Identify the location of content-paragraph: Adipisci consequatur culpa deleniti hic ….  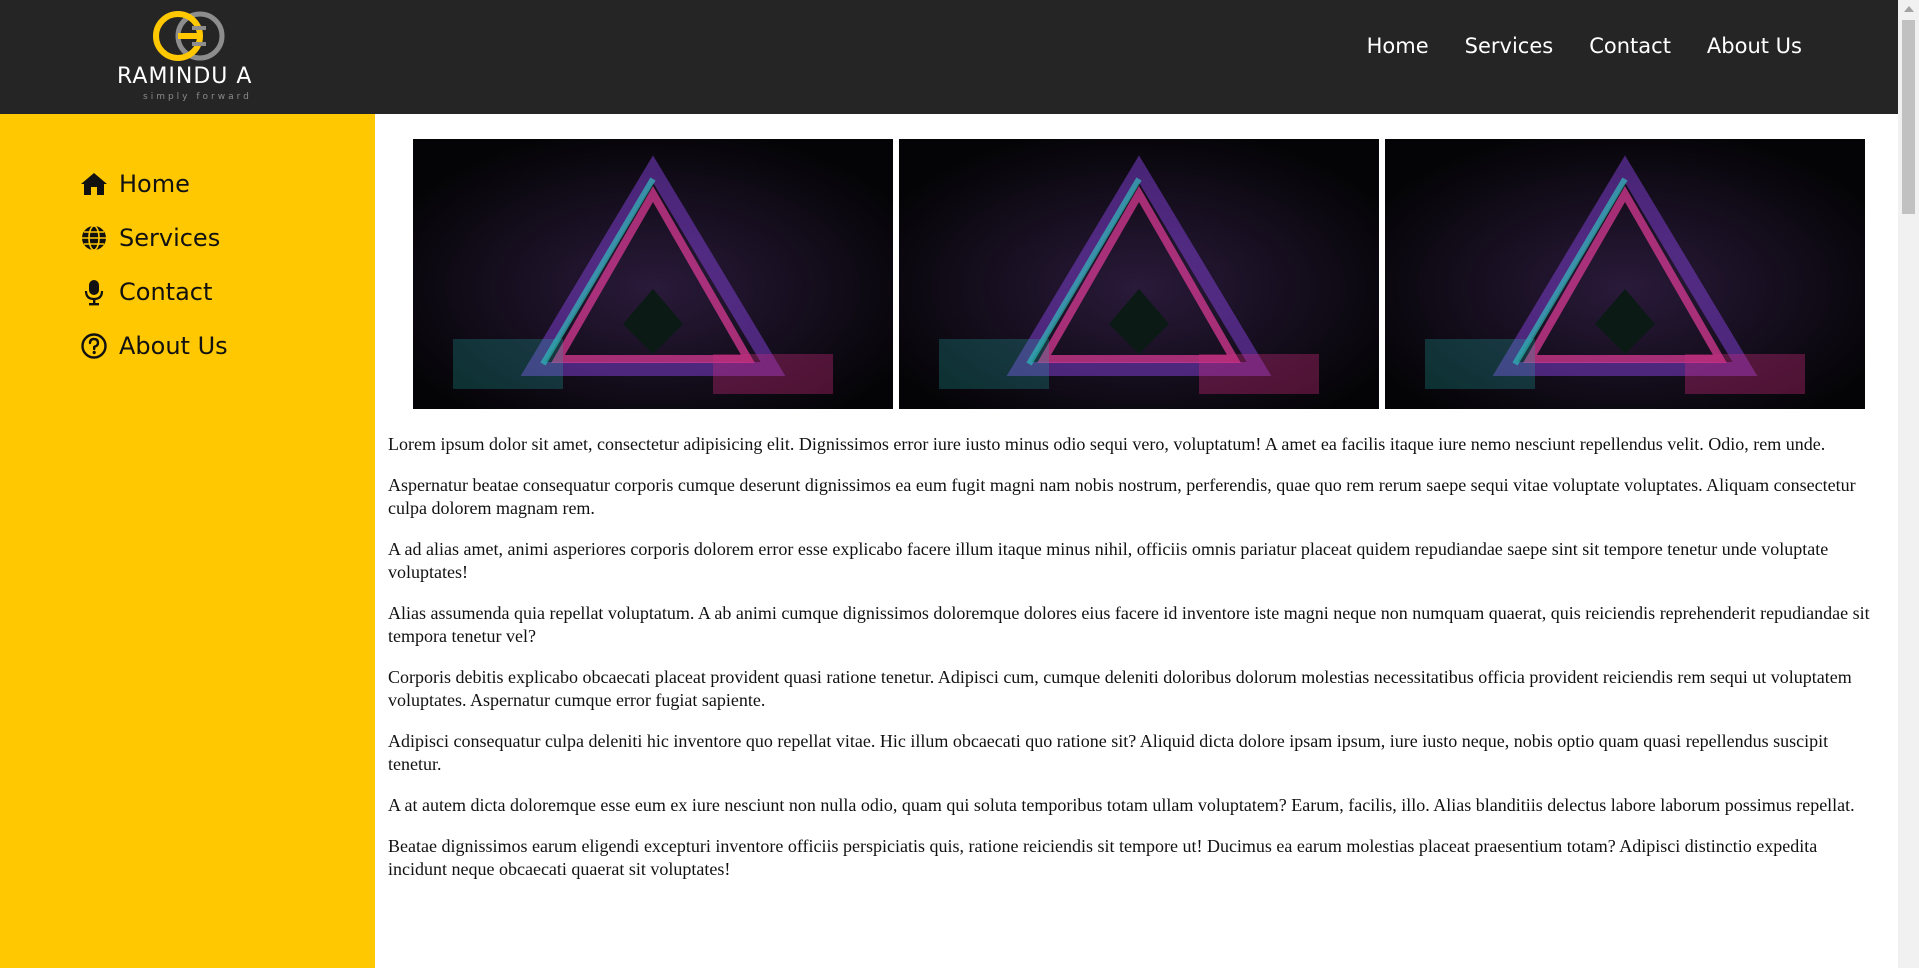
(1108, 752).